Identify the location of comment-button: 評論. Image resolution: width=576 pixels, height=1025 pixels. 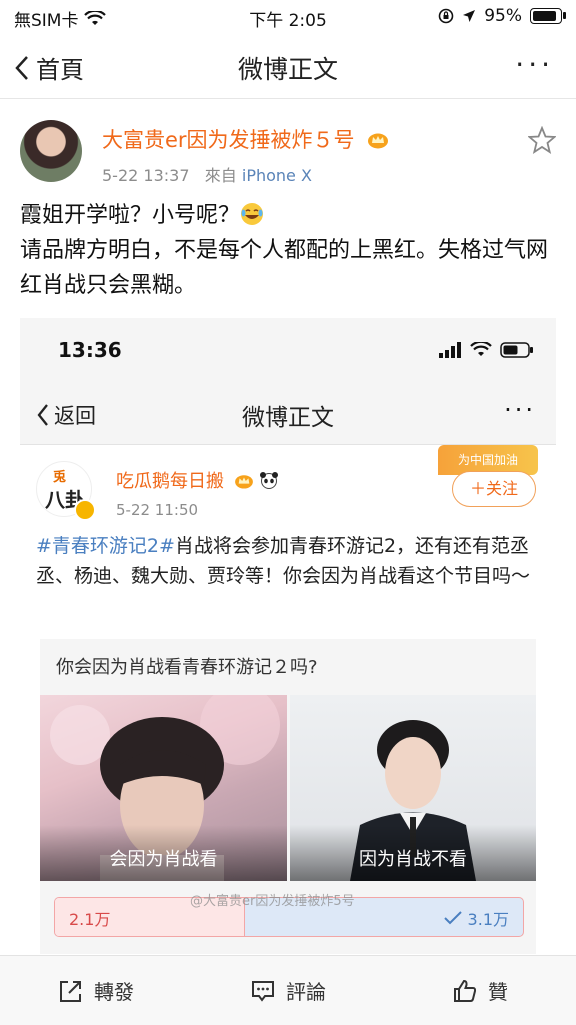
(288, 990).